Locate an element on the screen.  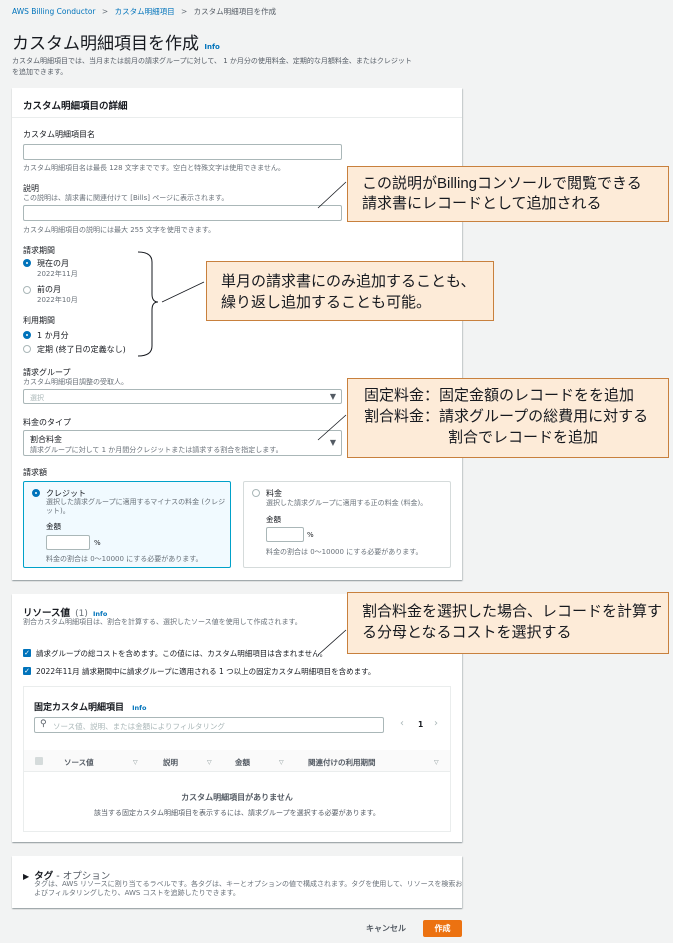
note-line: この説明がBillingコンソールで閲覧できる is located at coordinates (502, 183).